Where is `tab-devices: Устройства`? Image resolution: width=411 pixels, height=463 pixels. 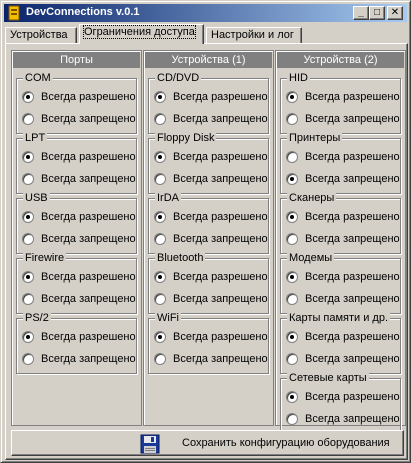 tab-devices: Устройства is located at coordinates (41, 35).